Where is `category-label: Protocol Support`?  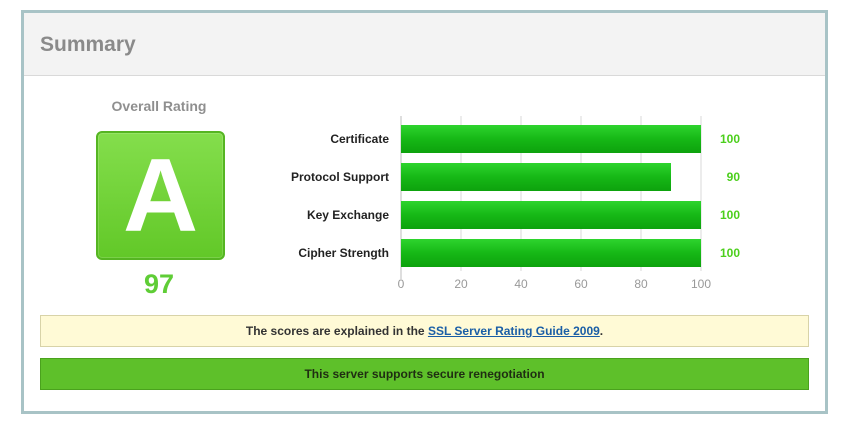
category-label: Protocol Support is located at coordinates (340, 177).